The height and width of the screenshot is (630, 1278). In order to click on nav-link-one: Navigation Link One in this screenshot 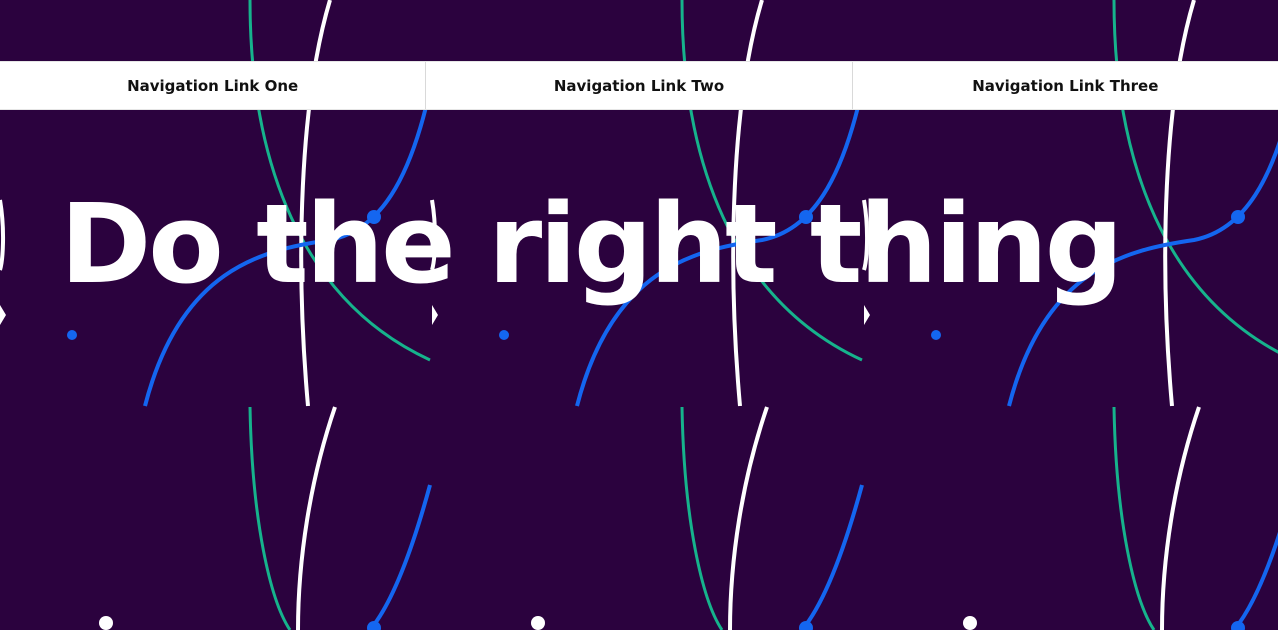, I will do `click(213, 85)`.